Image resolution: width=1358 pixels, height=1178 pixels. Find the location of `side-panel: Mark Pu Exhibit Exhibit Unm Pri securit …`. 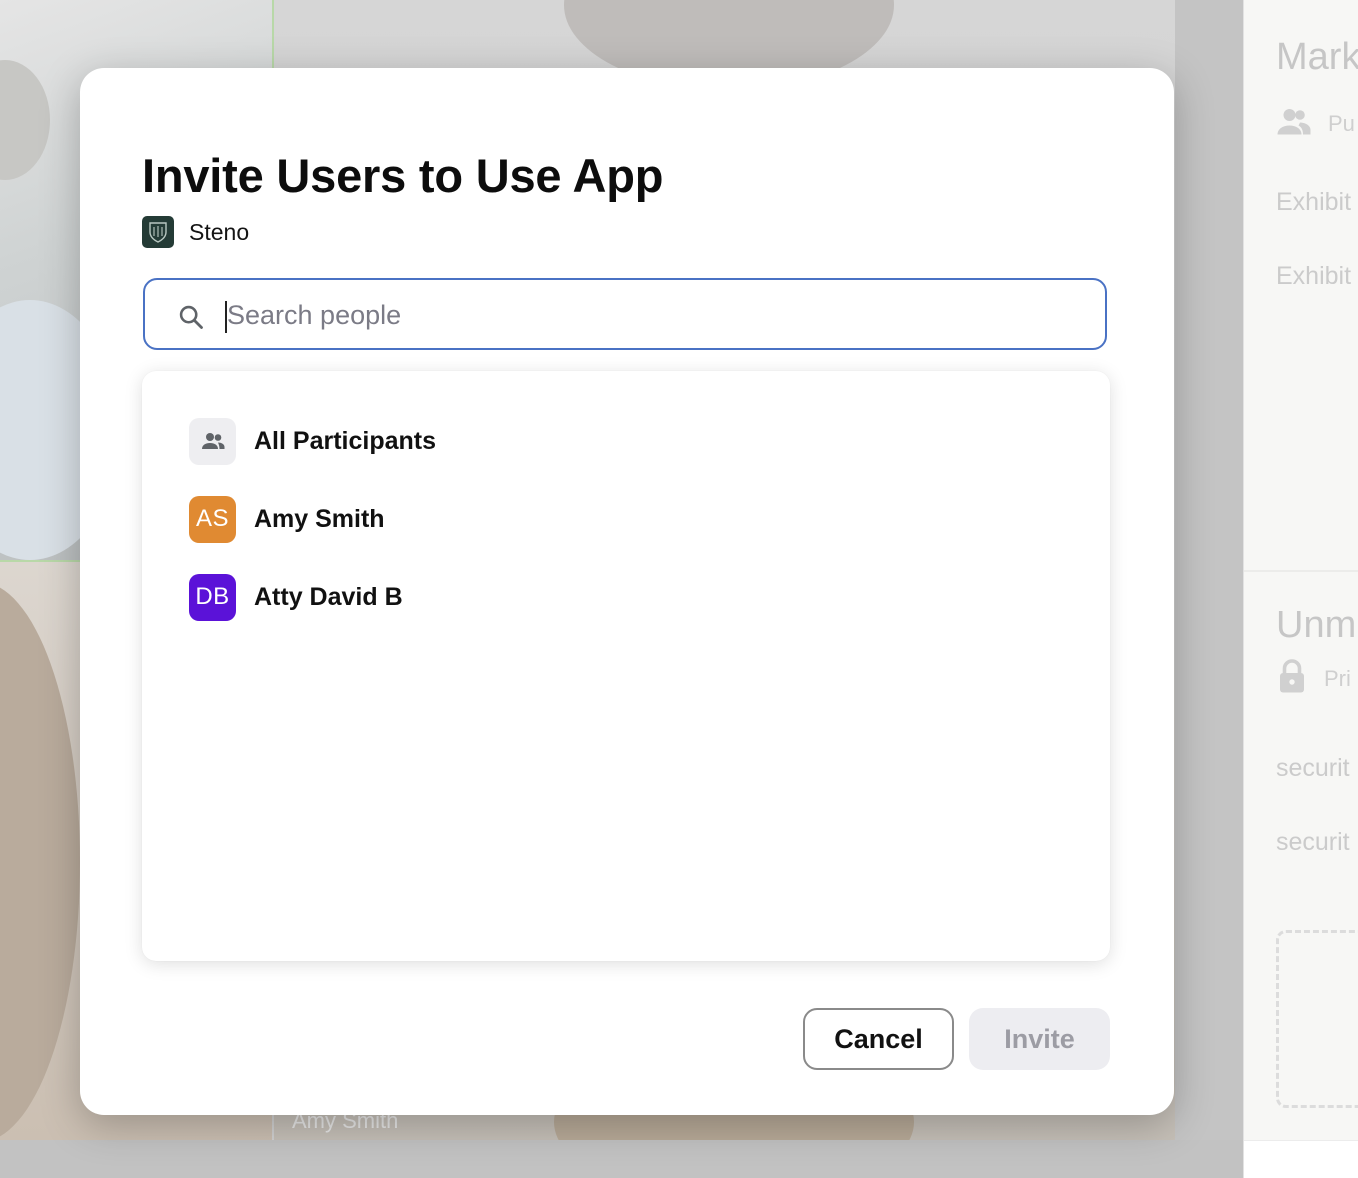

side-panel: Mark Pu Exhibit Exhibit Unm Pri securit … is located at coordinates (1300, 589).